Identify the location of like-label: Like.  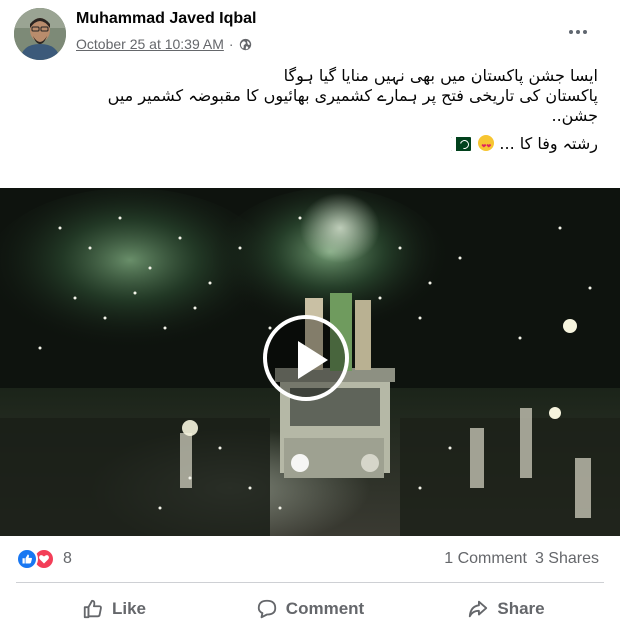
(129, 608).